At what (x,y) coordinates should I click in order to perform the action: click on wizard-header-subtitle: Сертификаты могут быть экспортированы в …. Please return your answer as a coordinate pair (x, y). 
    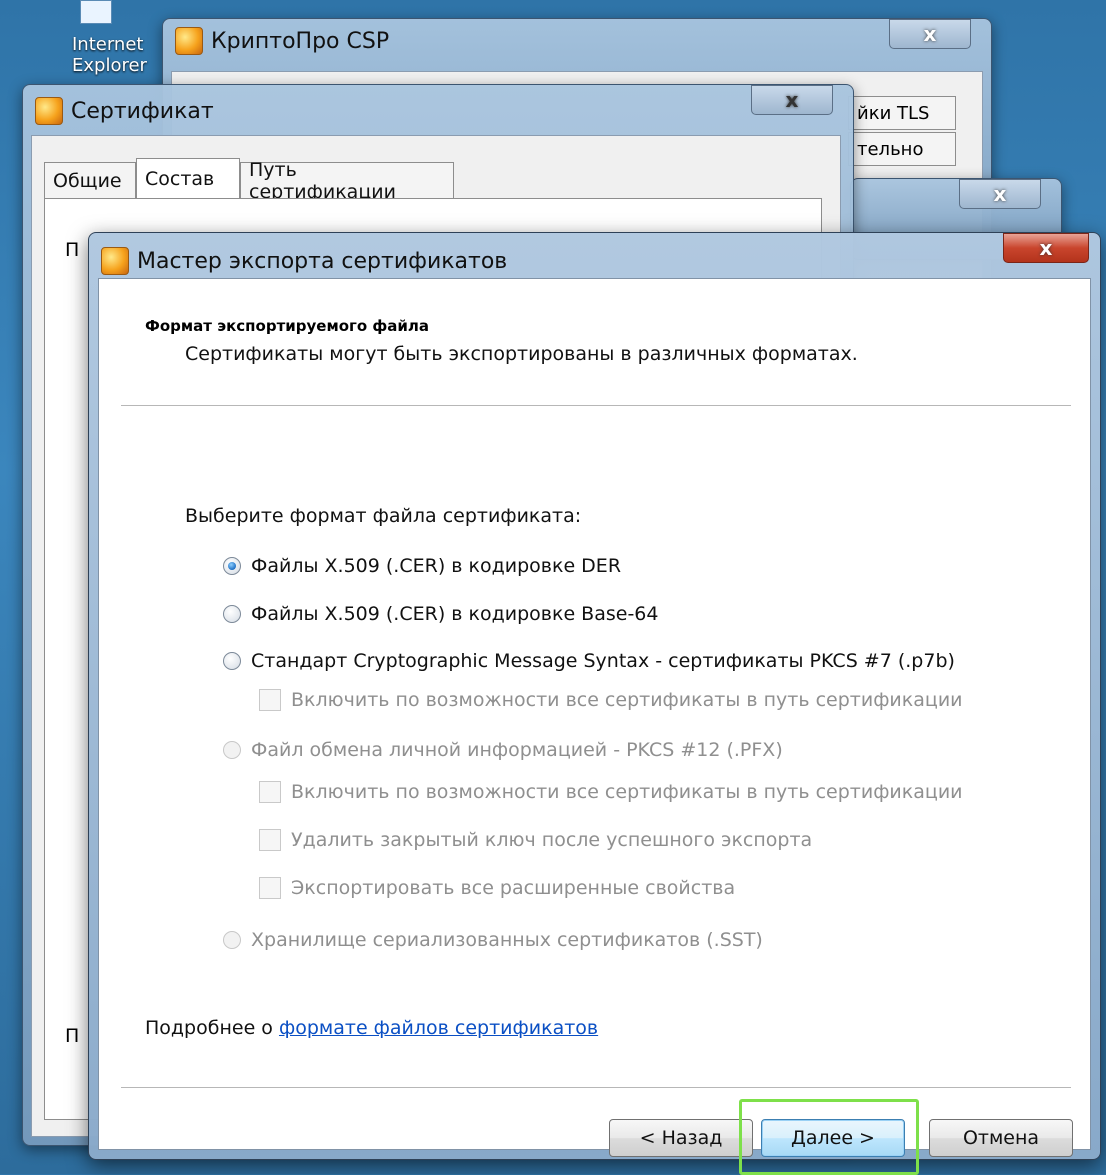
    Looking at the image, I should click on (521, 354).